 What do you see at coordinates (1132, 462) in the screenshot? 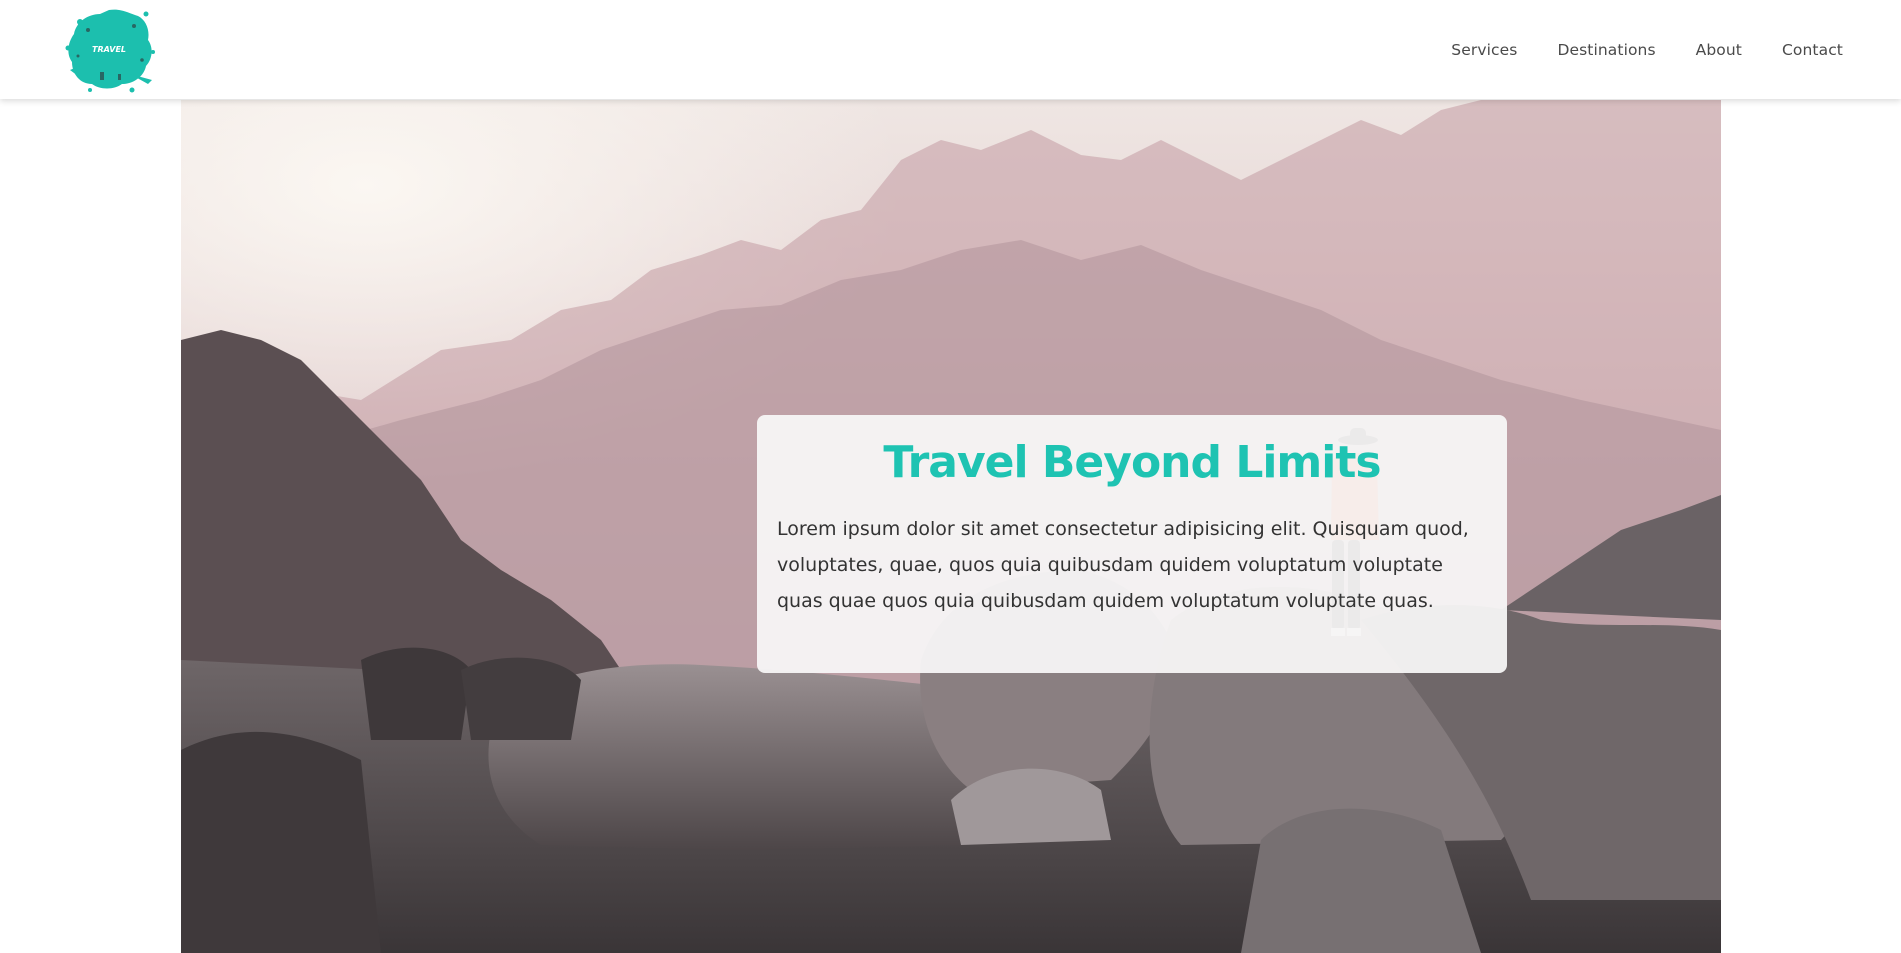
I see `hero-title: Travel Beyond Limits` at bounding box center [1132, 462].